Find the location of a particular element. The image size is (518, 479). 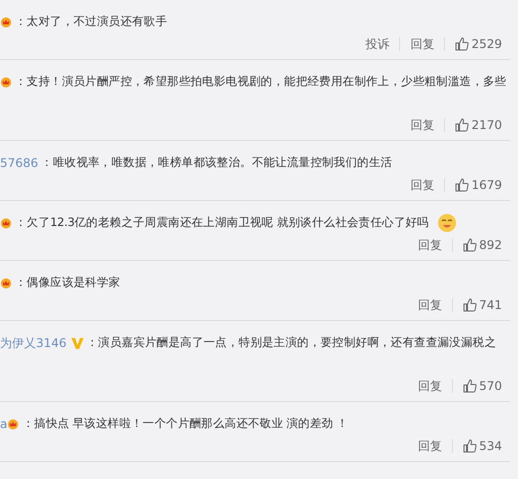

comment-text: ：欠了12.3亿的老赖之子周震南还在上湖南卫视呢 就别谈什么社会责任心了好吗 is located at coordinates (222, 223).